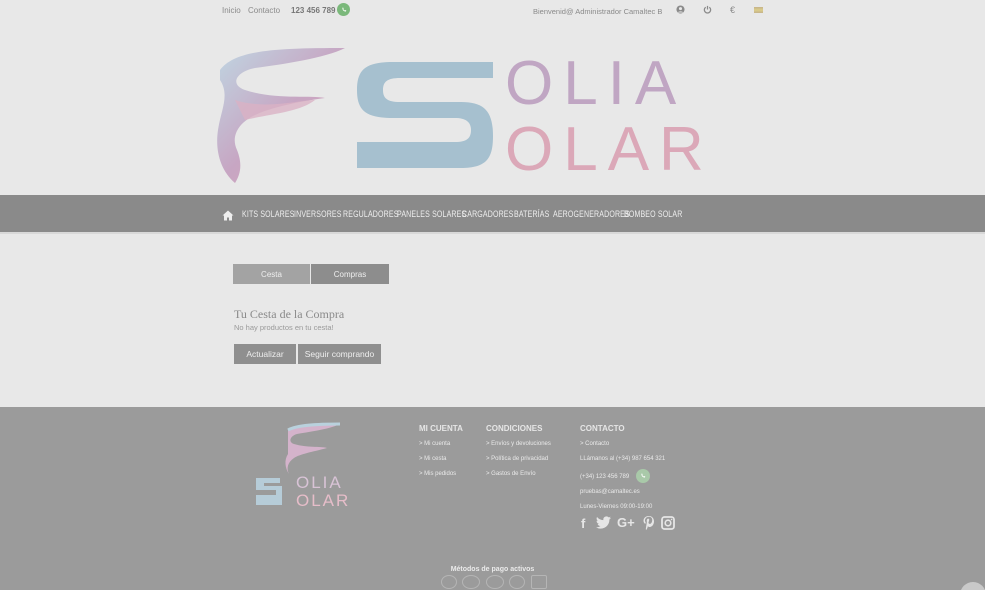 This screenshot has width=985, height=590. Describe the element at coordinates (609, 149) in the screenshot. I see `logo-text-line2: OLAR` at that location.